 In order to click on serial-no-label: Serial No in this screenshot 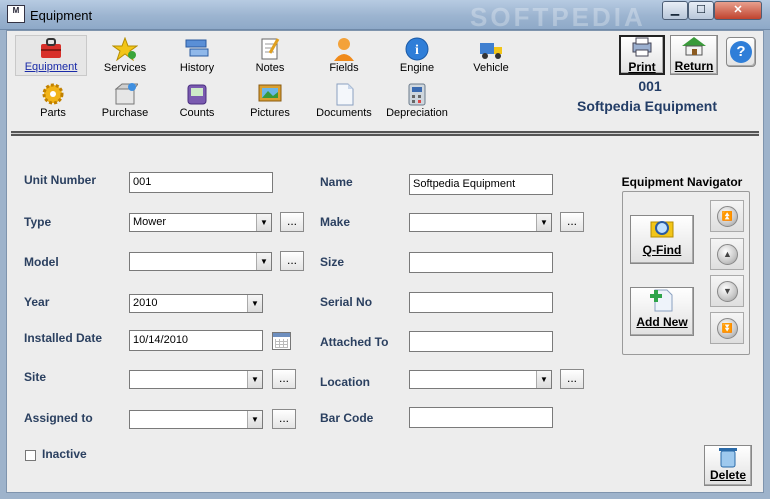, I will do `click(346, 302)`.